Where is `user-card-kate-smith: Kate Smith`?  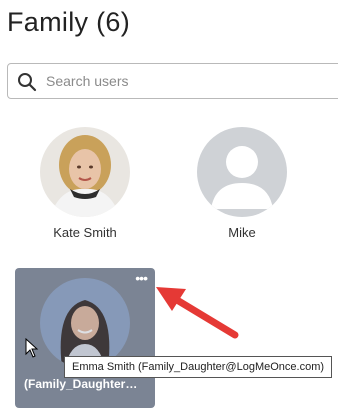
user-card-kate-smith: Kate Smith is located at coordinates (85, 183).